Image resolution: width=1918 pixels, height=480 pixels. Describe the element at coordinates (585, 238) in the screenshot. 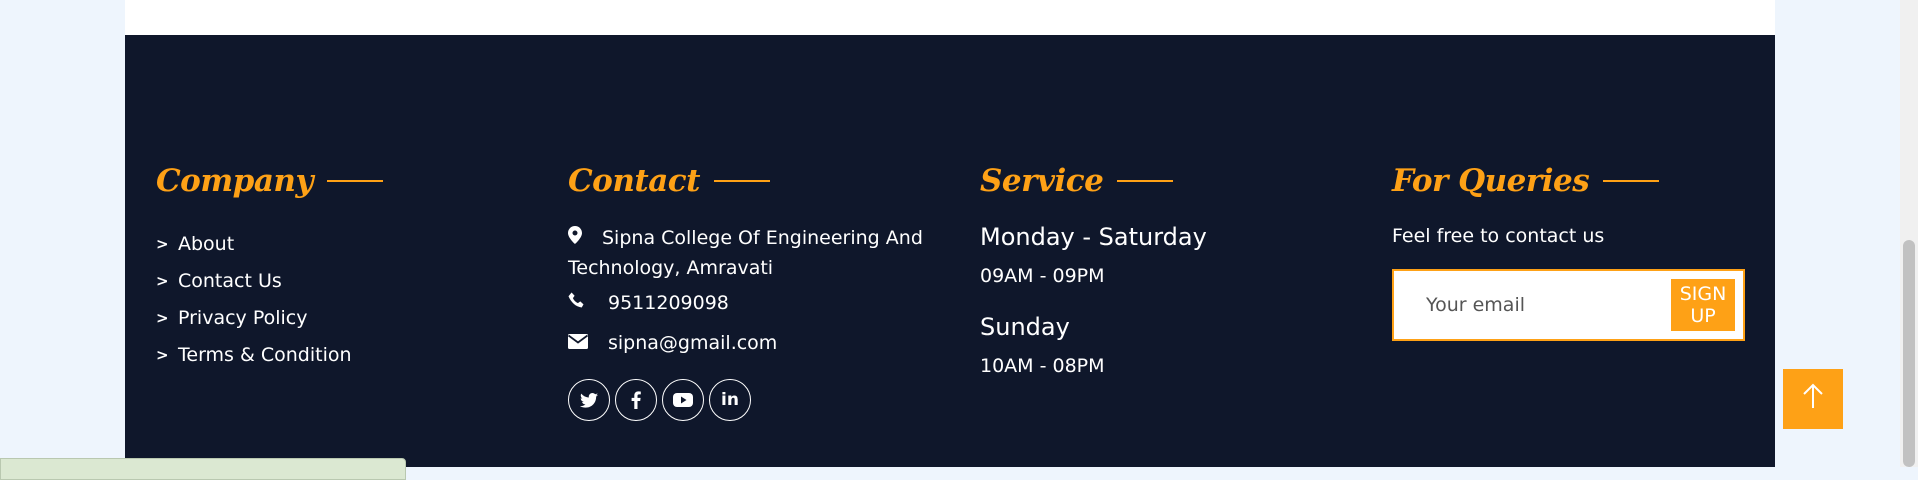

I see `map-marker-icon` at that location.